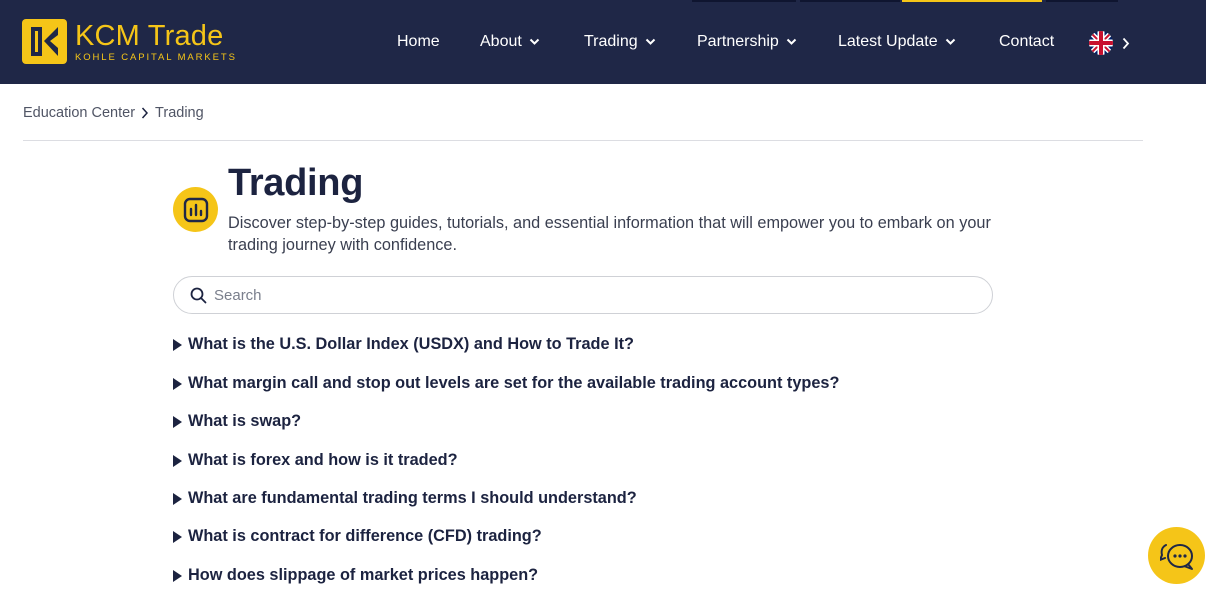 The image size is (1206, 589). I want to click on nav-home: Home, so click(418, 42).